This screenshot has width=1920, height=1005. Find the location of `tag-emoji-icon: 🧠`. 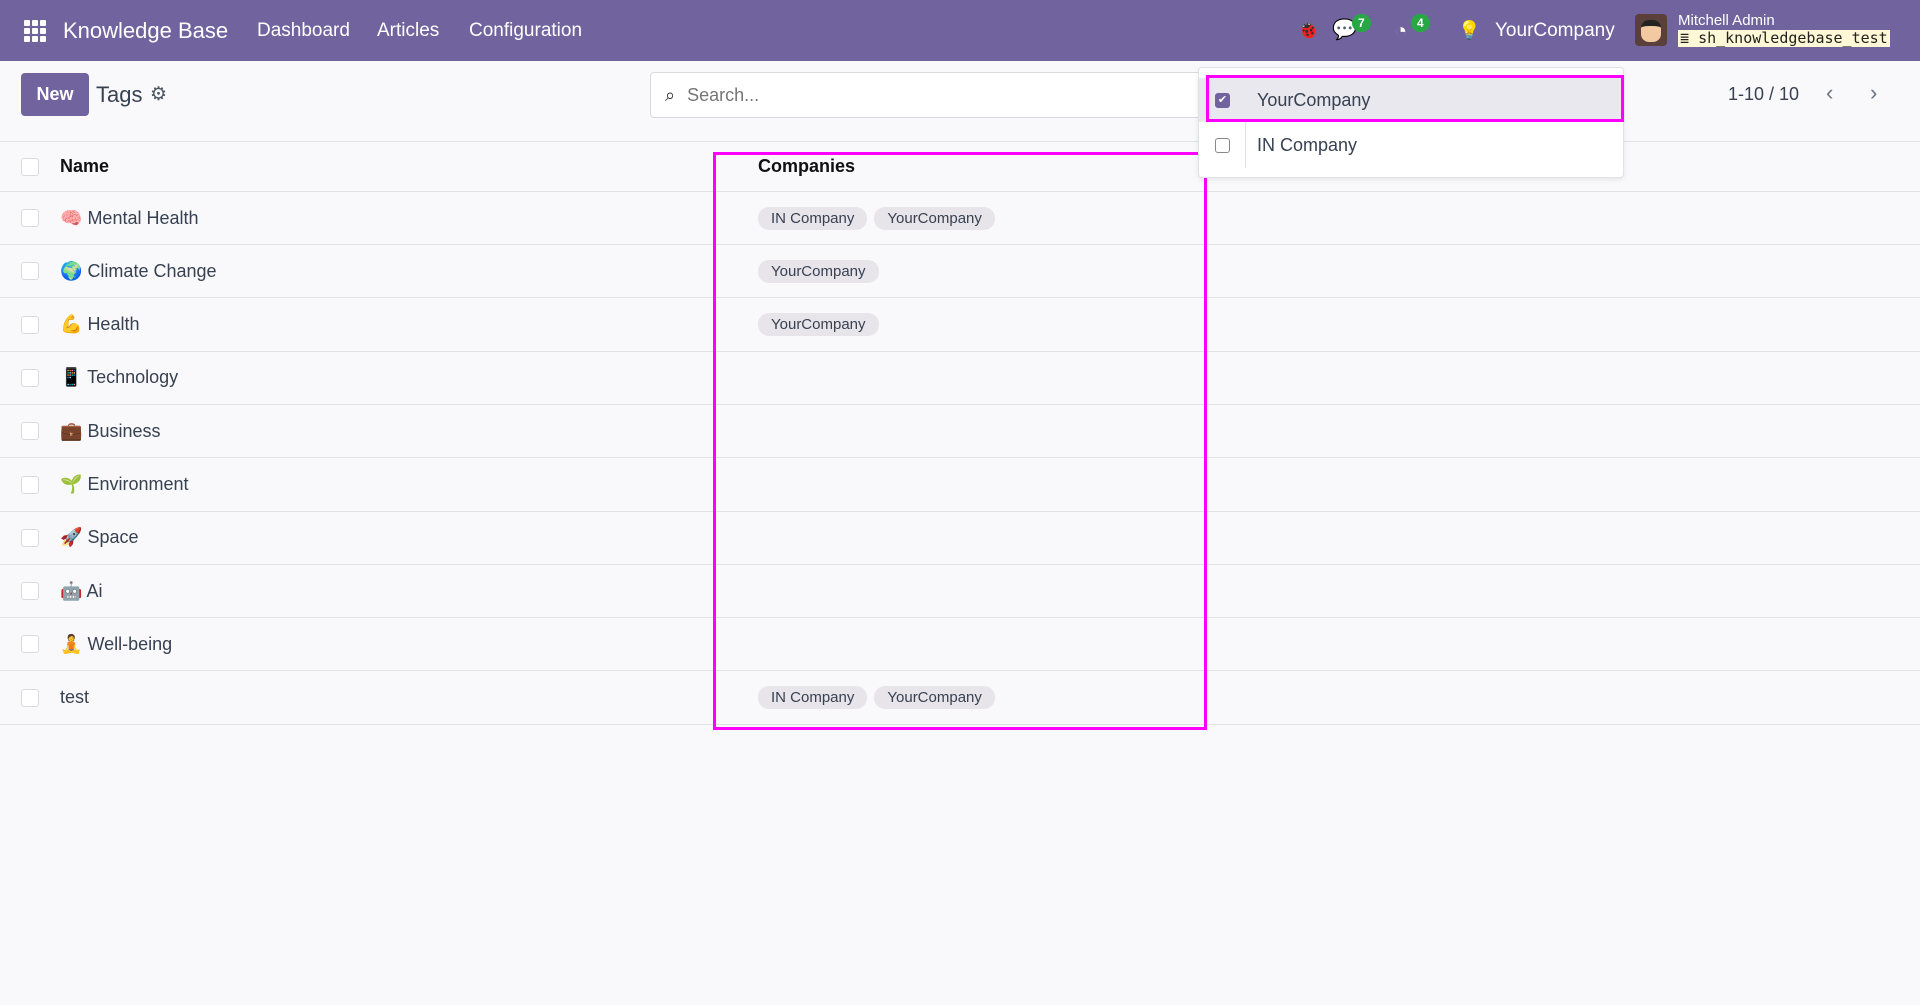

tag-emoji-icon: 🧠 is located at coordinates (71, 217).